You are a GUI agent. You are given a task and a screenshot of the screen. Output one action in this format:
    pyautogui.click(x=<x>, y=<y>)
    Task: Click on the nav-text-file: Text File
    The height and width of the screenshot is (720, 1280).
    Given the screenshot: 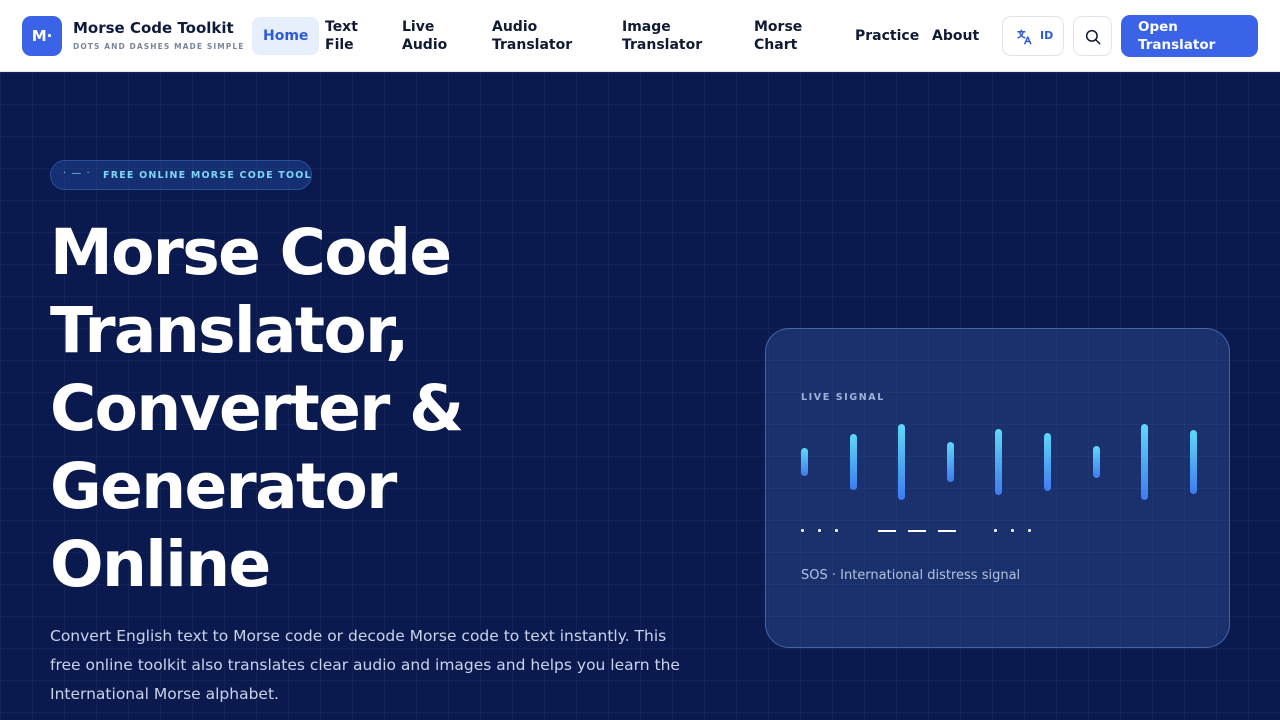 What is the action you would take?
    pyautogui.click(x=341, y=36)
    